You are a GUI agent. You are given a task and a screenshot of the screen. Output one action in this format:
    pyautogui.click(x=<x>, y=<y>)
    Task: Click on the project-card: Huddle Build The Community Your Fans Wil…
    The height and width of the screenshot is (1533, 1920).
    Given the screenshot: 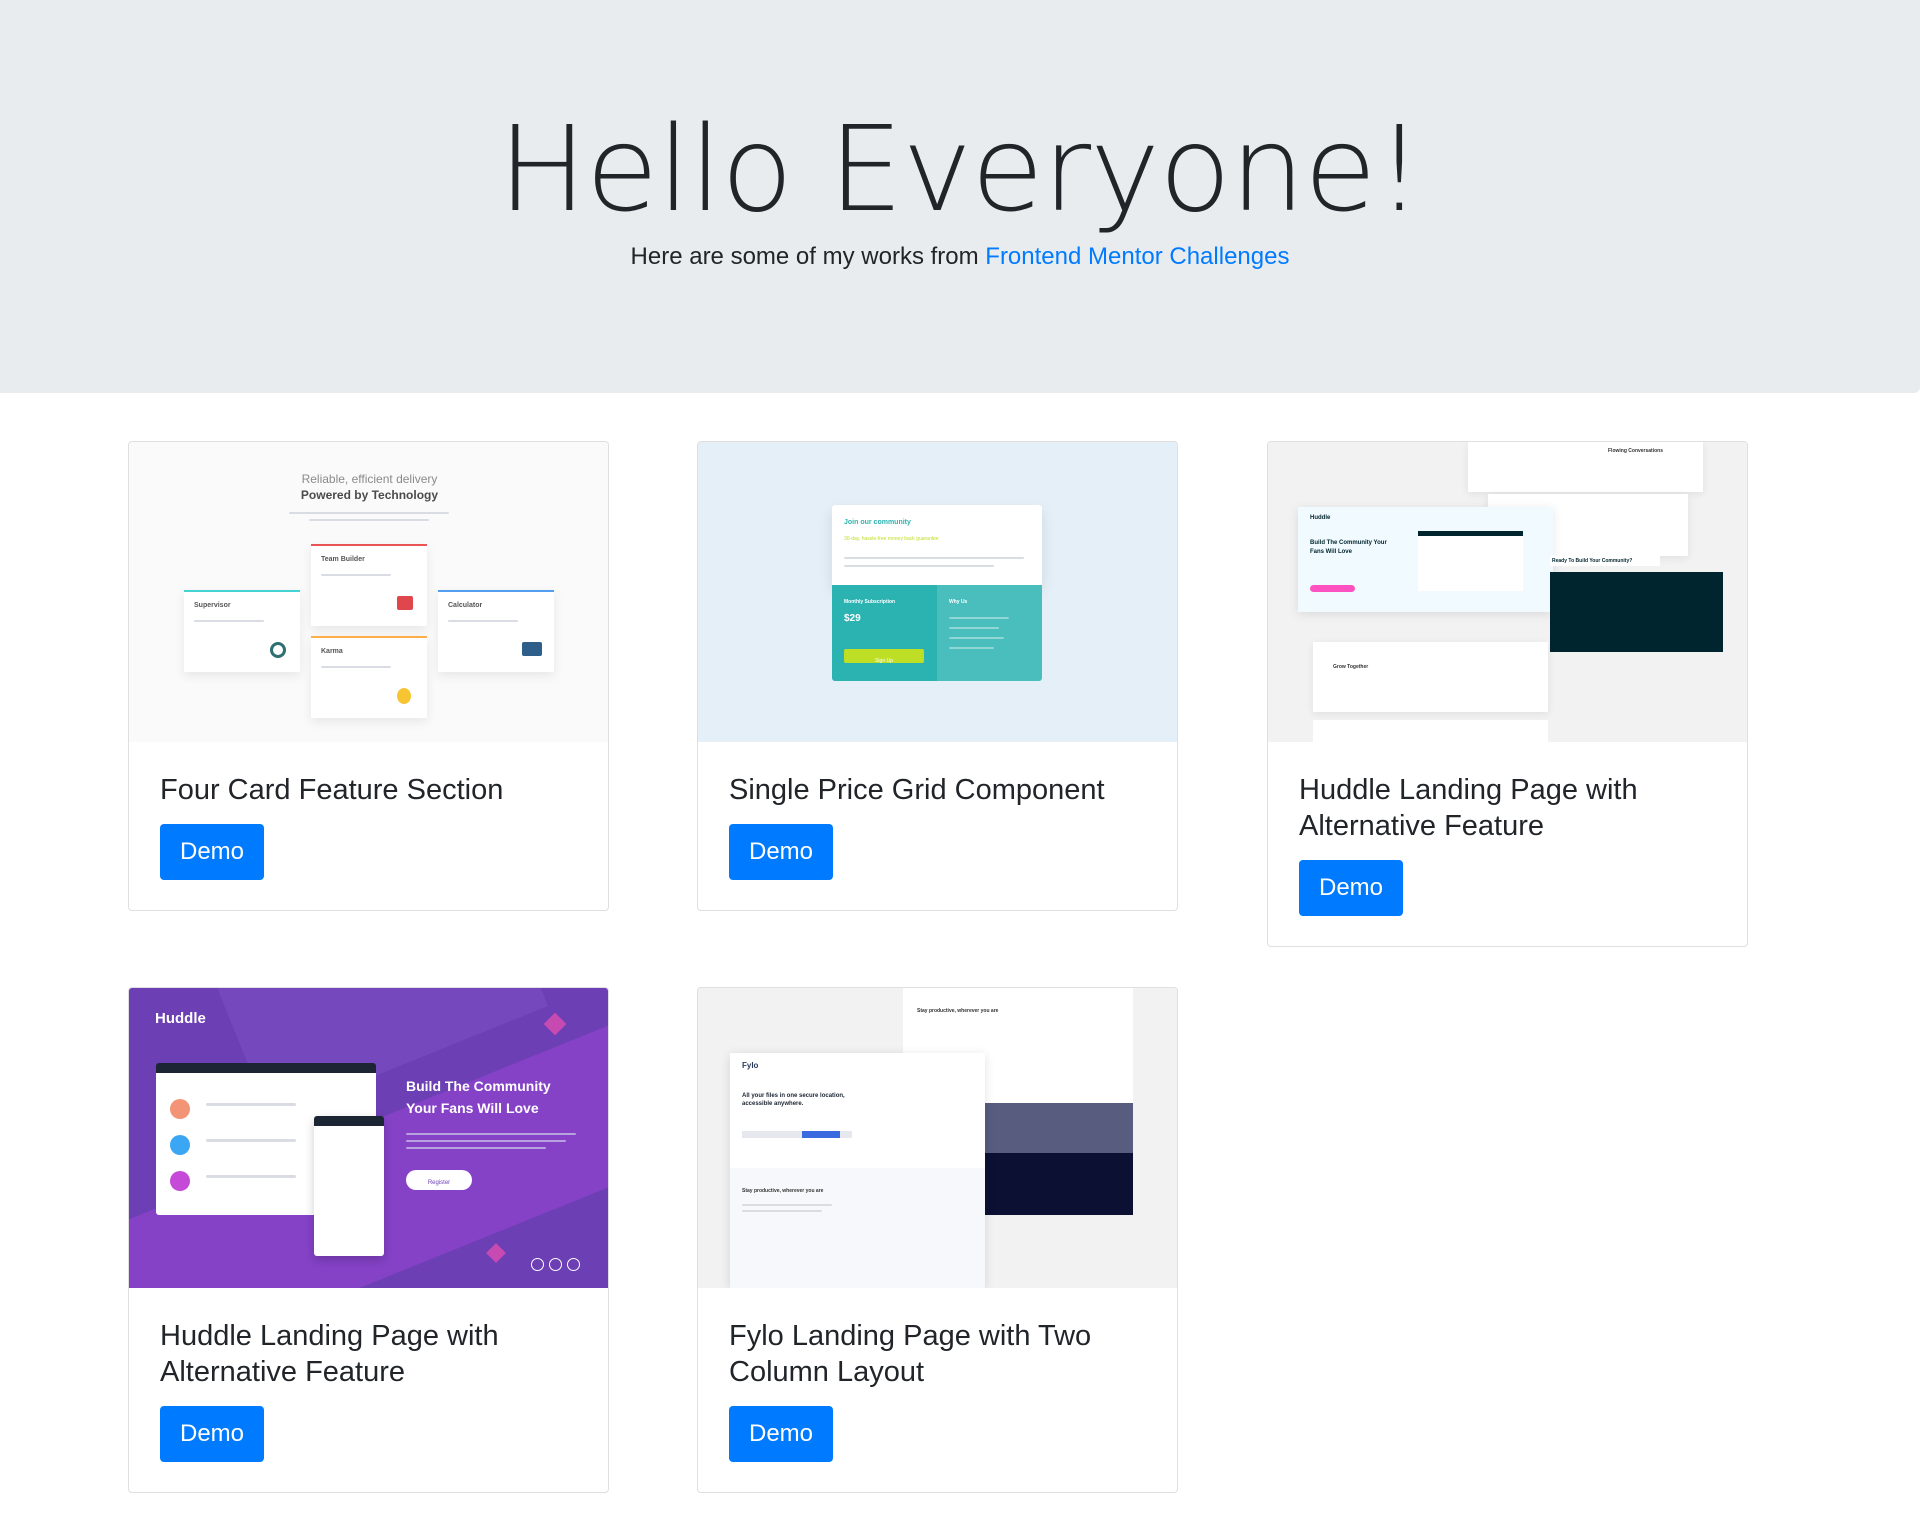 What is the action you would take?
    pyautogui.click(x=368, y=1240)
    